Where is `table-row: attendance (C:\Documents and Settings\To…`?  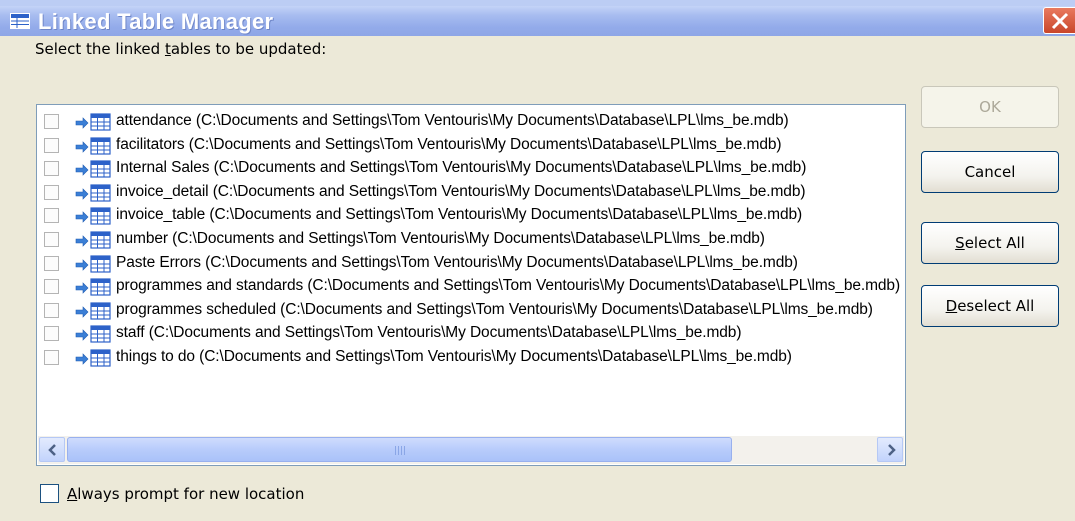
table-row: attendance (C:\Documents and Settings\To… is located at coordinates (471, 122).